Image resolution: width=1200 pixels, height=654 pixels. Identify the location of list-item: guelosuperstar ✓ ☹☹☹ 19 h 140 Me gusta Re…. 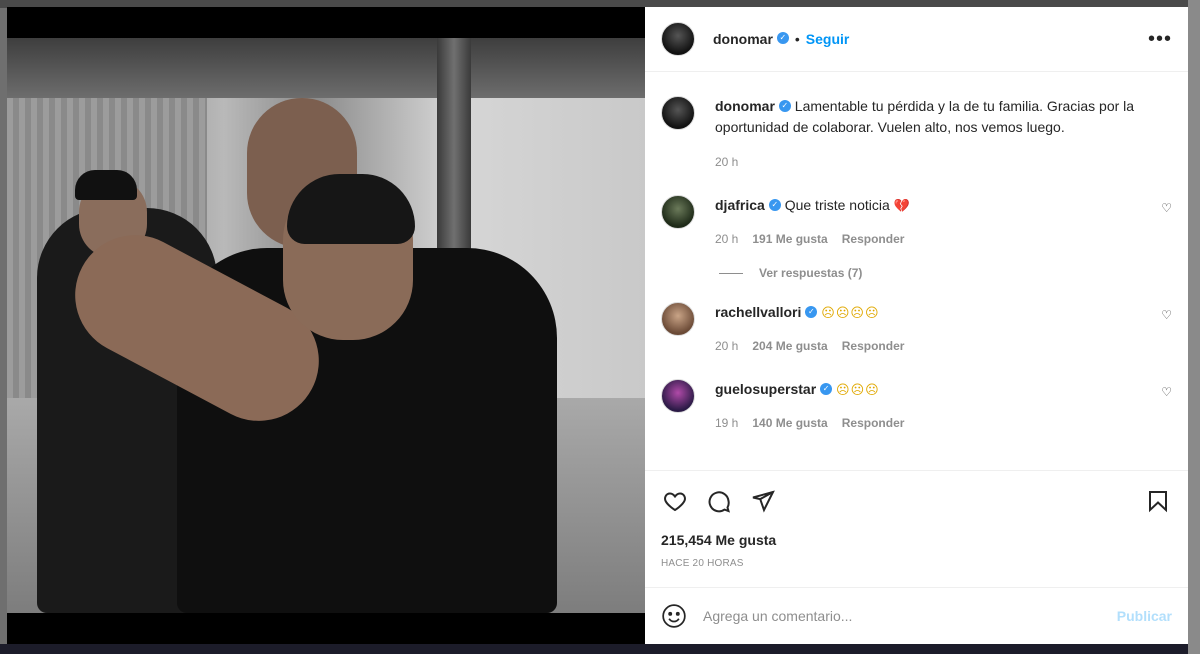
(916, 406).